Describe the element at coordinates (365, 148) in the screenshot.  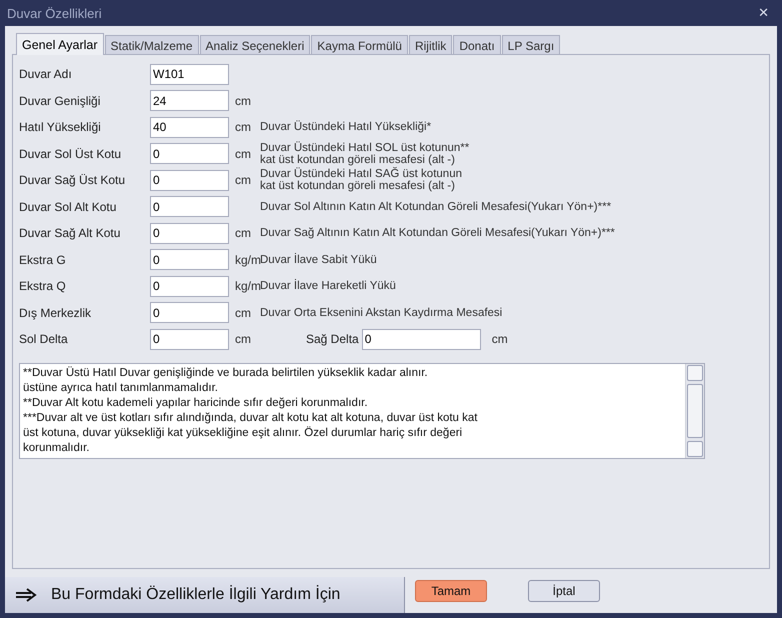
I see `description-text: Duvar Üstündeki Hatıl SOL üst kotunun**` at that location.